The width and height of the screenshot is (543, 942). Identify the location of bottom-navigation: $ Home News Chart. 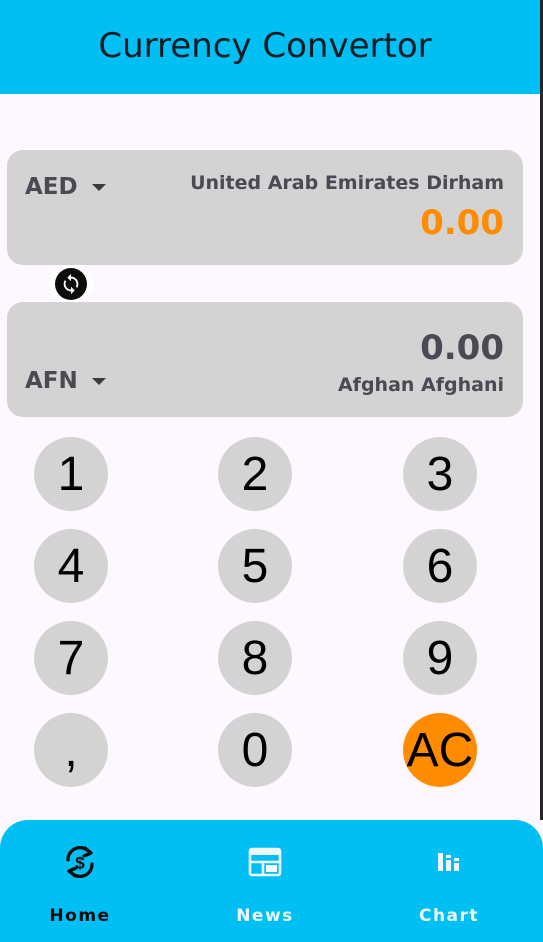
(271, 881).